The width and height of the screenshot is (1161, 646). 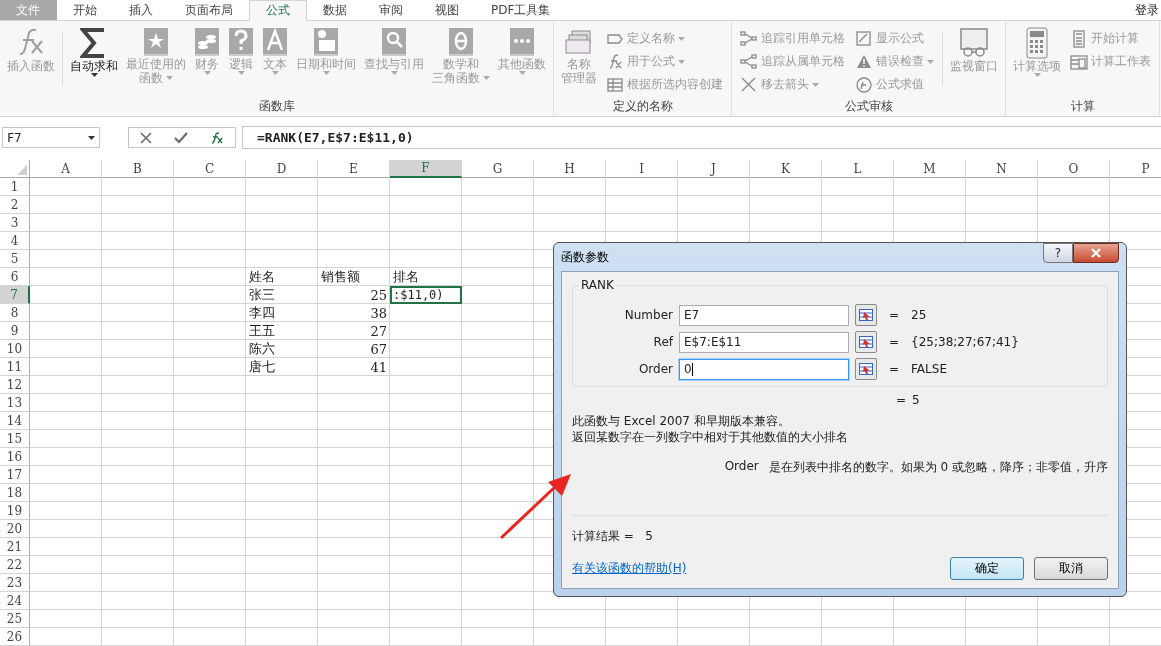 What do you see at coordinates (710, 437) in the screenshot?
I see `function-description: 返回某数字在一列数字中相对于其他数值的大小排名` at bounding box center [710, 437].